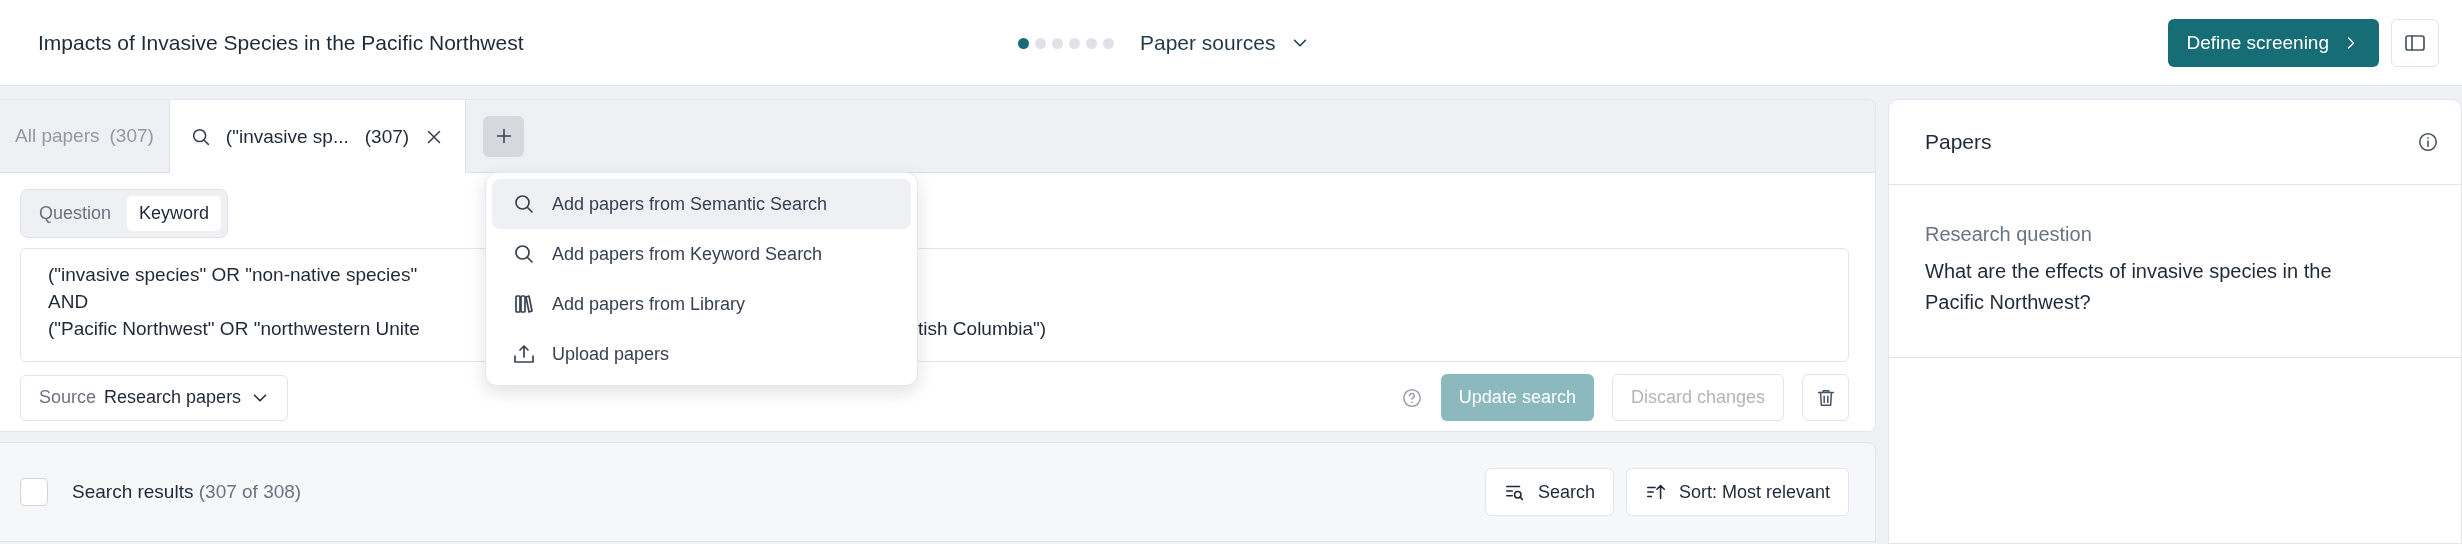 The height and width of the screenshot is (544, 2462). Describe the element at coordinates (2273, 42) in the screenshot. I see `define-screening-button: Define screening` at that location.